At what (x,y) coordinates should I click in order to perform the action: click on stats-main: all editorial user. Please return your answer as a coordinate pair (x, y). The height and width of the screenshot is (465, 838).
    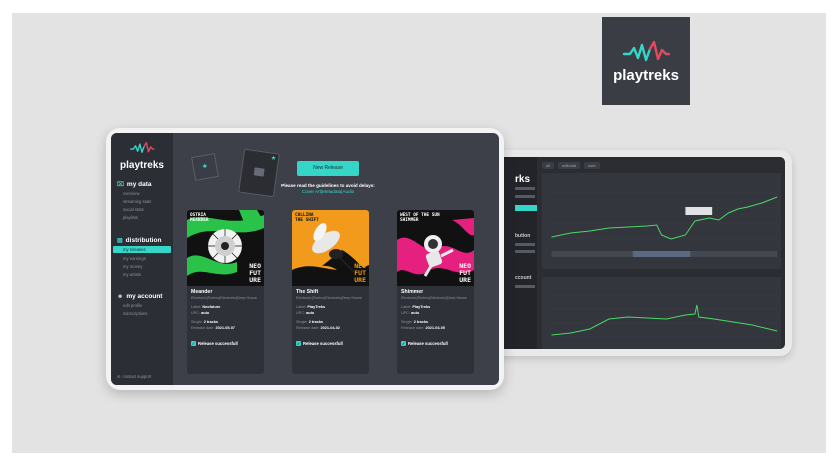
    Looking at the image, I should click on (662, 253).